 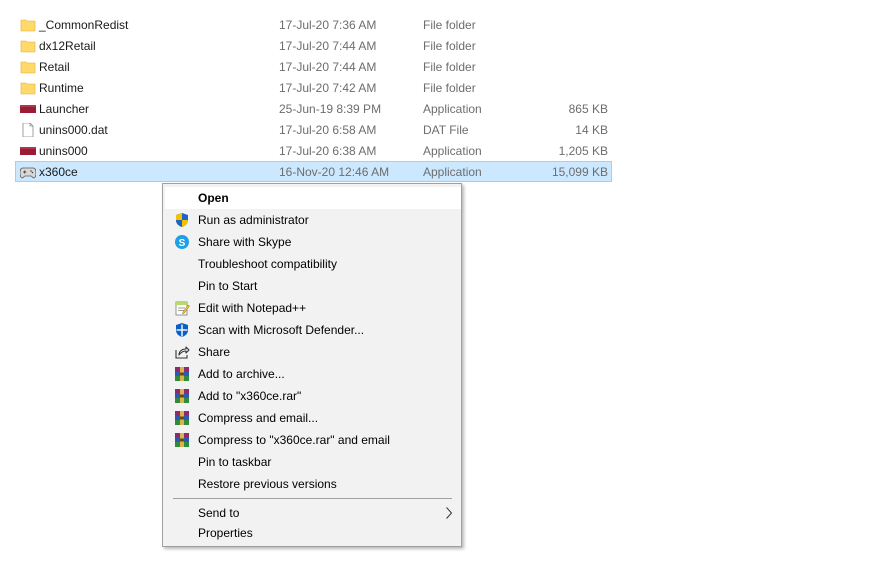 I want to click on menu-item-pin-to-start: Pin to Start, so click(x=313, y=286).